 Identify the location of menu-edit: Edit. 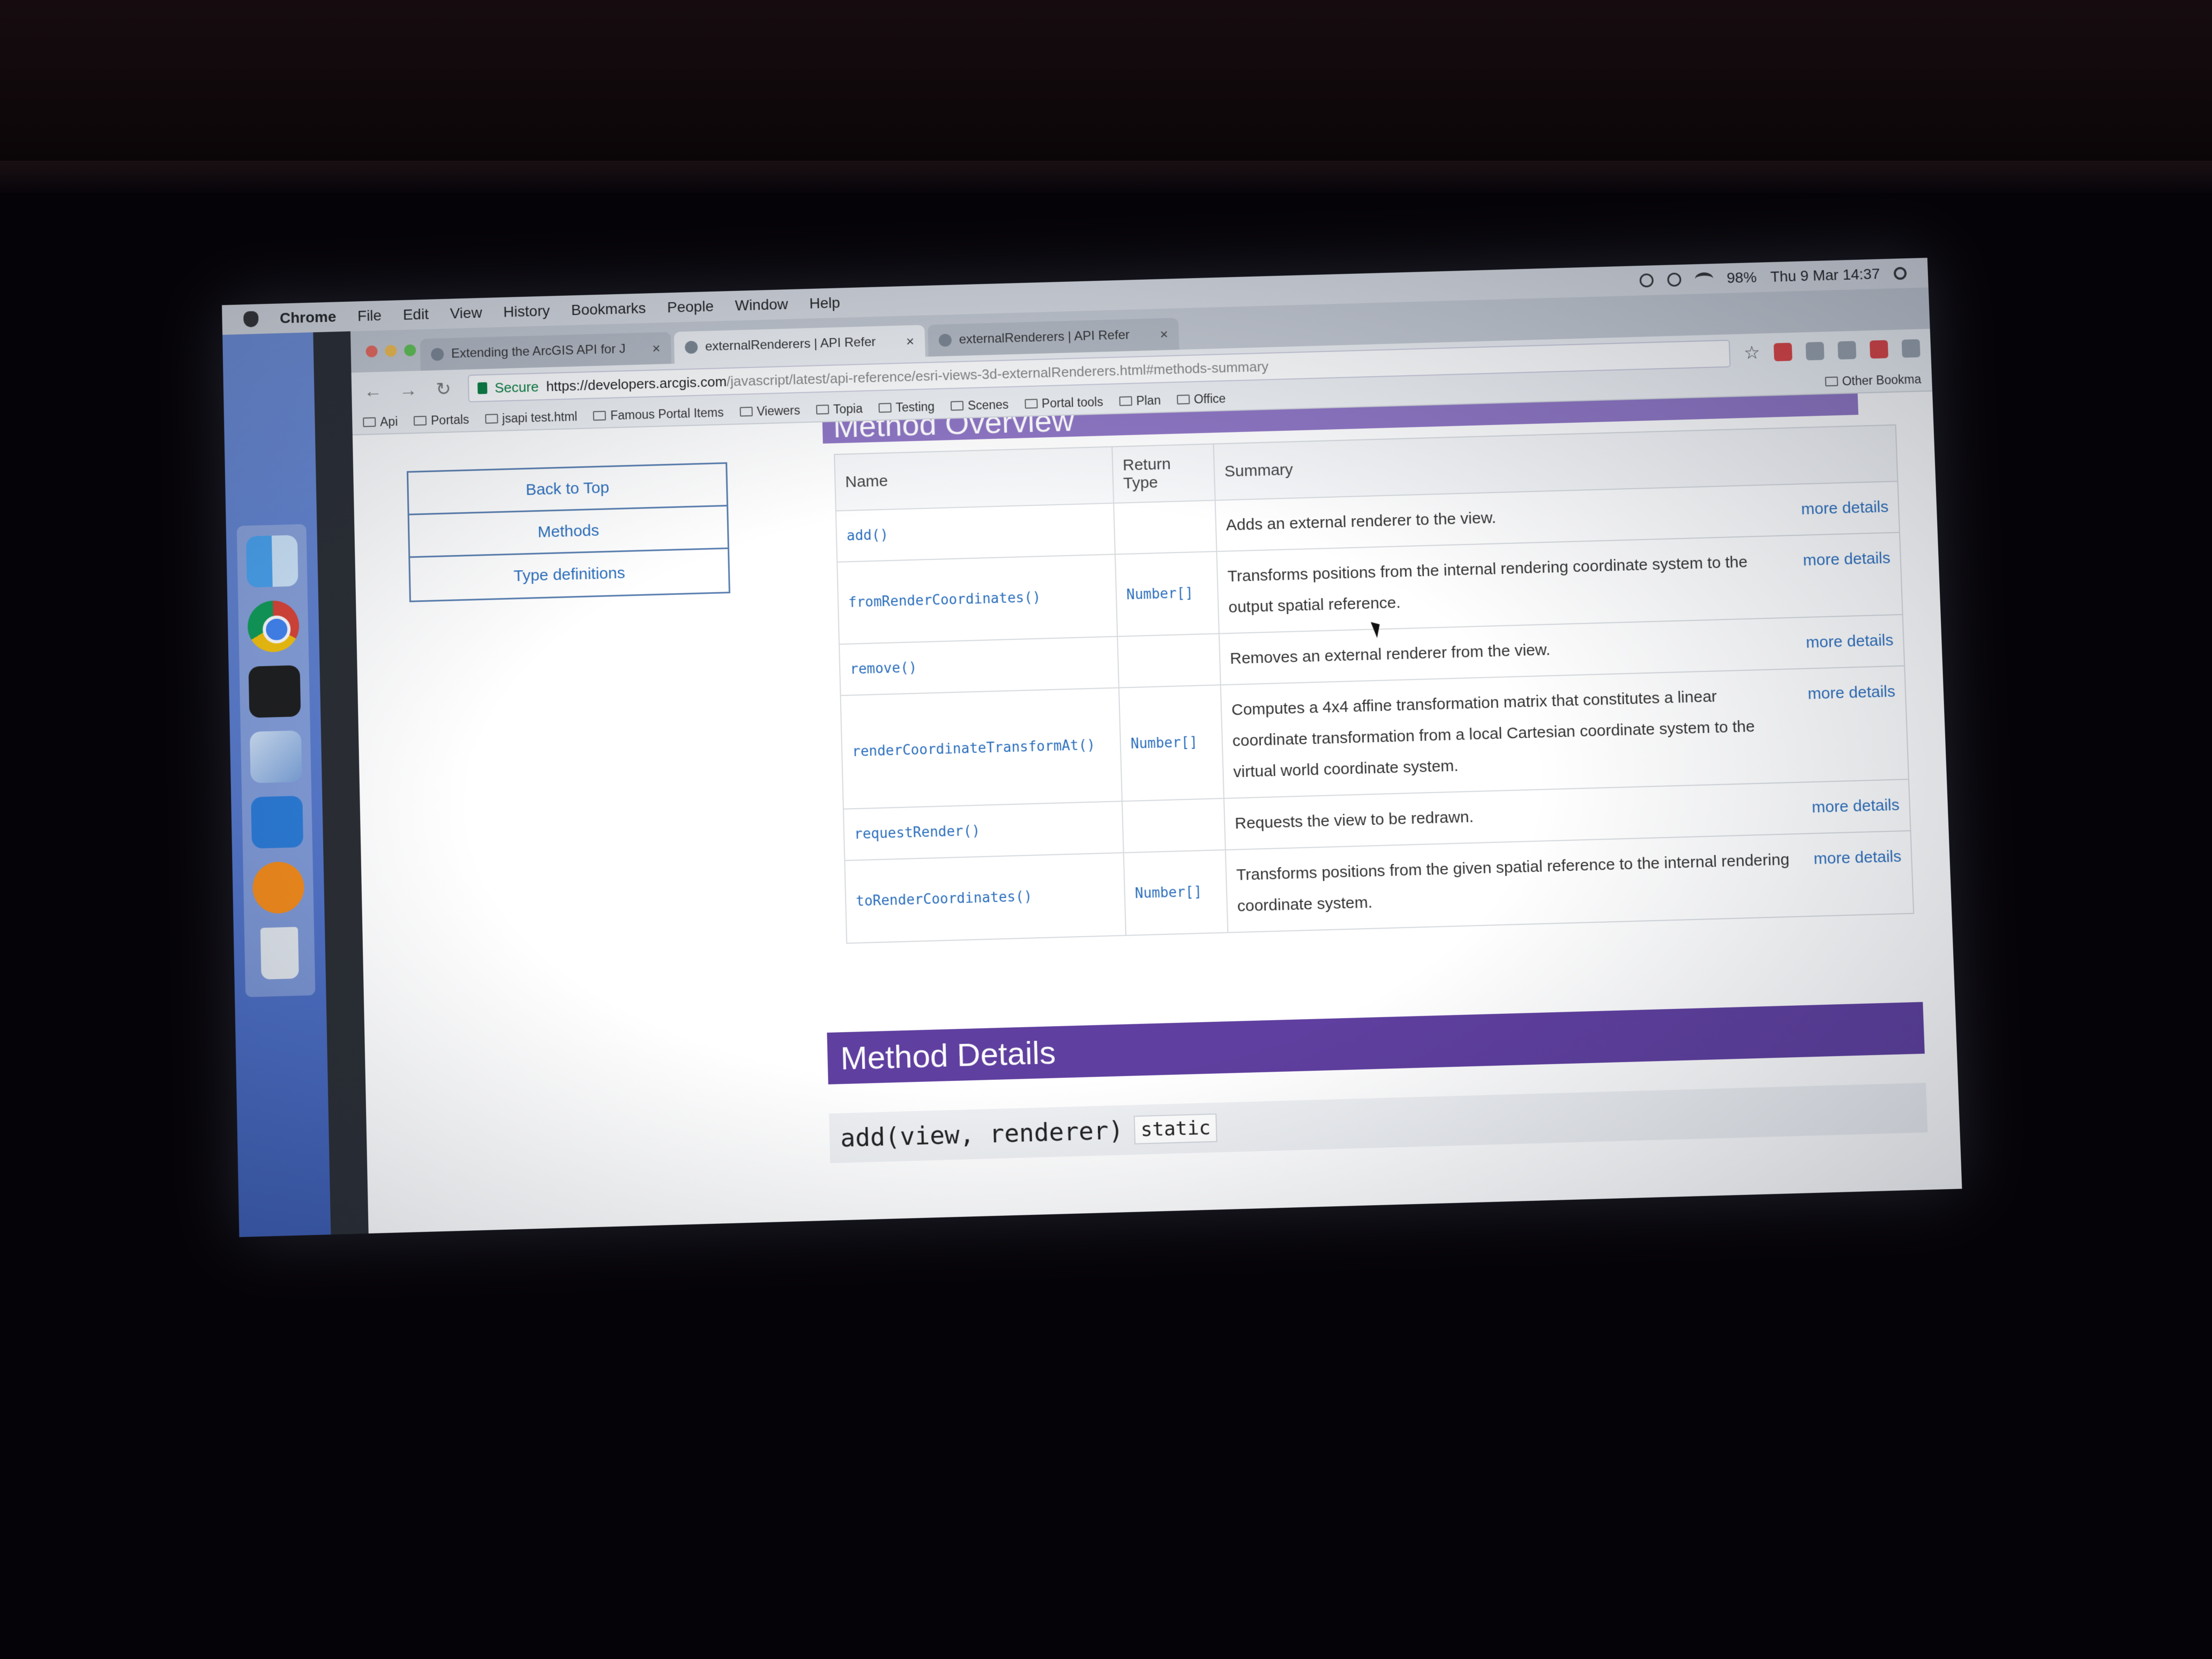
(416, 315).